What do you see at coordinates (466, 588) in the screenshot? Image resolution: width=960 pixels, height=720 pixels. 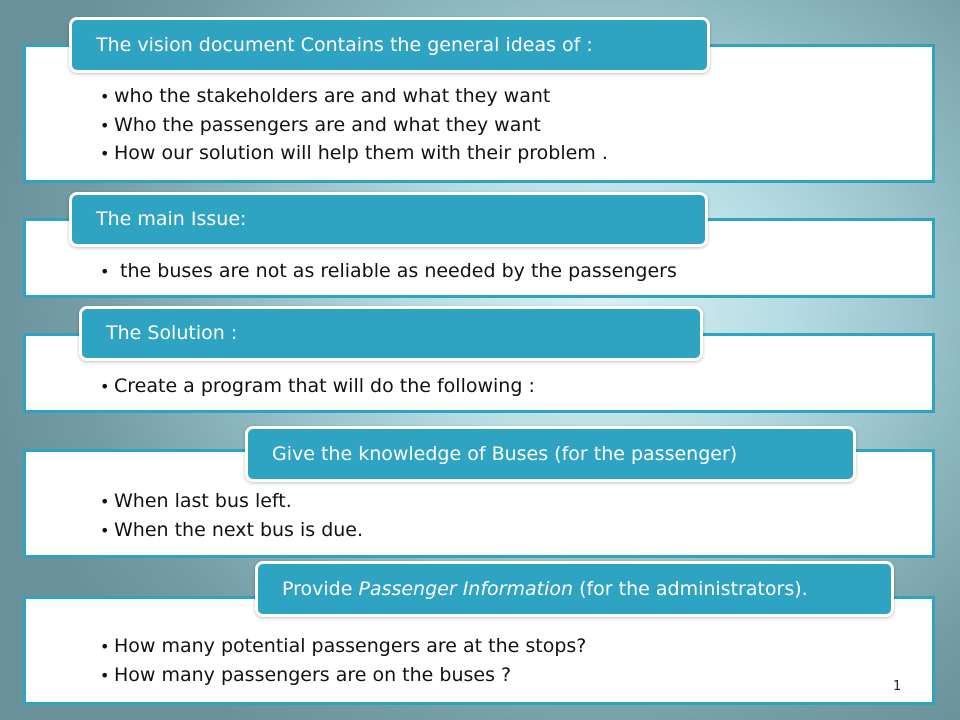 I see `passenger-info-header-emphasis: Passenger Information` at bounding box center [466, 588].